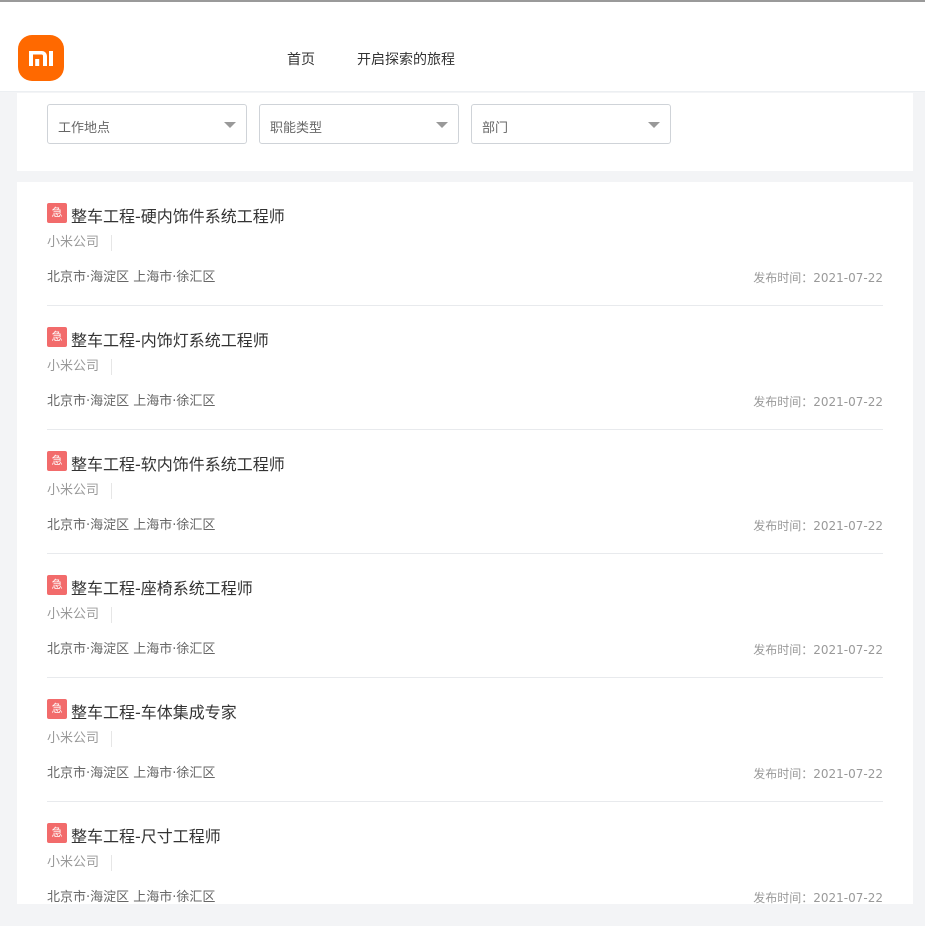 The image size is (925, 926). I want to click on job-title: 整车工程-车体集成专家, so click(154, 711).